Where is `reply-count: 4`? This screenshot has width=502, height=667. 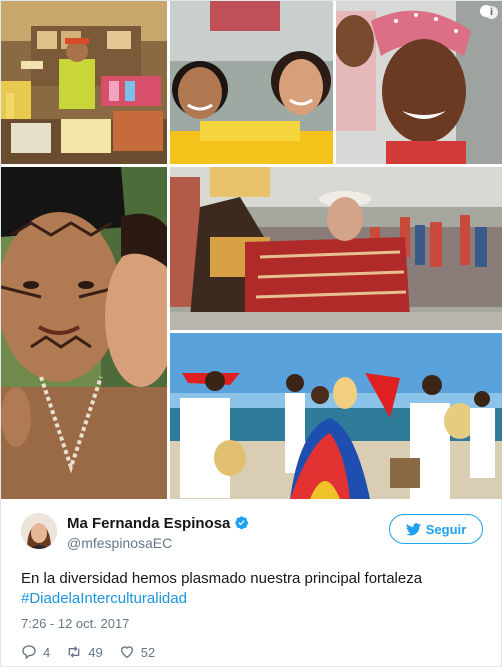
reply-count: 4 is located at coordinates (47, 652).